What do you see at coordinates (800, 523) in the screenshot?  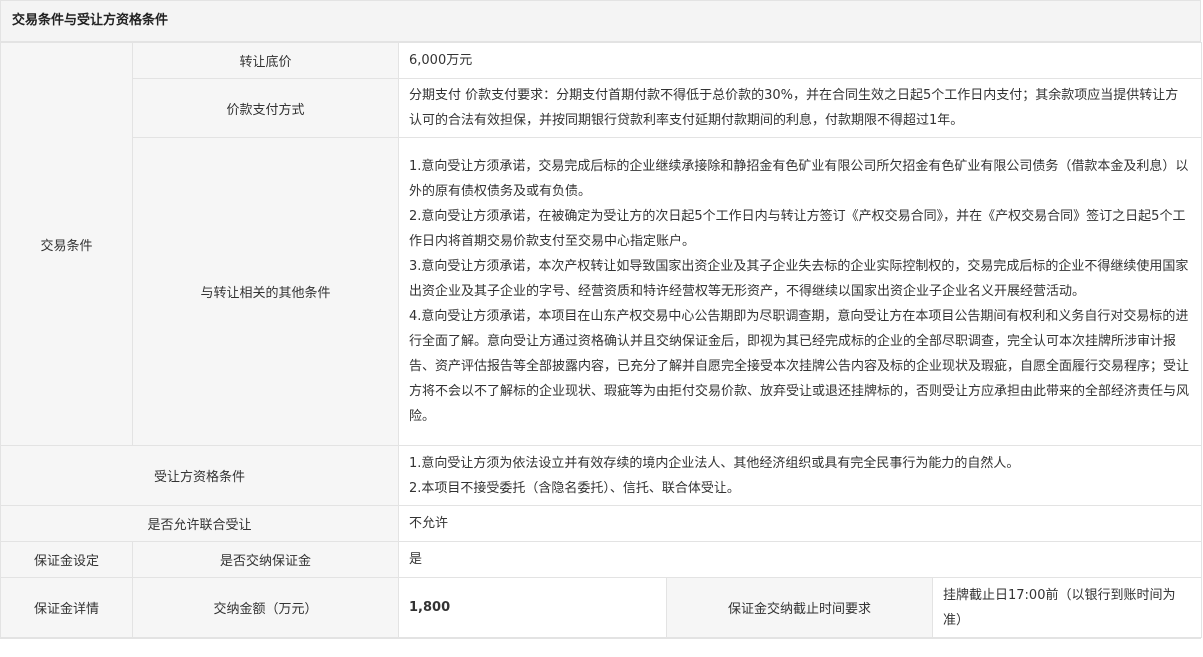 I see `joint-value: 不允许` at bounding box center [800, 523].